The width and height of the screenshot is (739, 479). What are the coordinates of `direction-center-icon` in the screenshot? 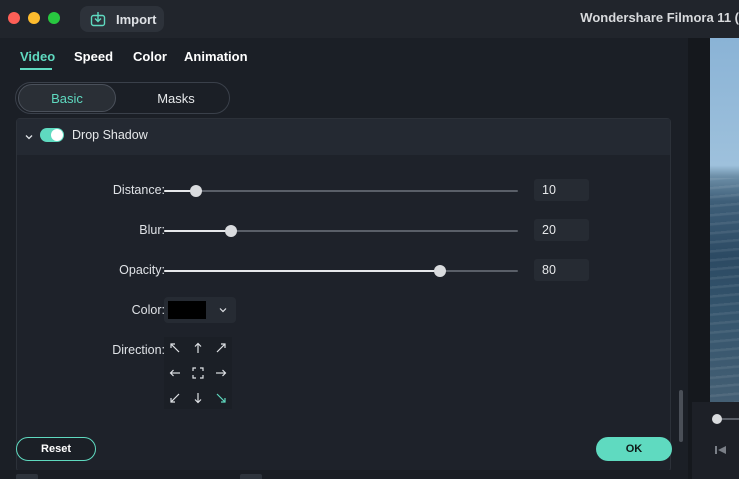 It's located at (198, 373).